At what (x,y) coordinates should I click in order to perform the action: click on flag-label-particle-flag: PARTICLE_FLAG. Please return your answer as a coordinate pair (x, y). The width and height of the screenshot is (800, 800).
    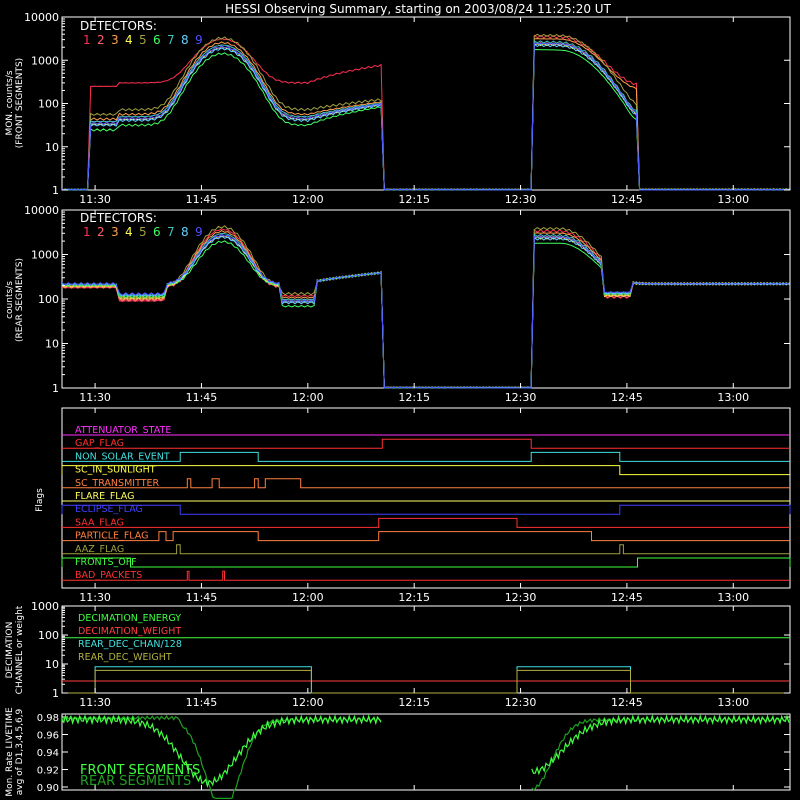
    Looking at the image, I should click on (111, 536).